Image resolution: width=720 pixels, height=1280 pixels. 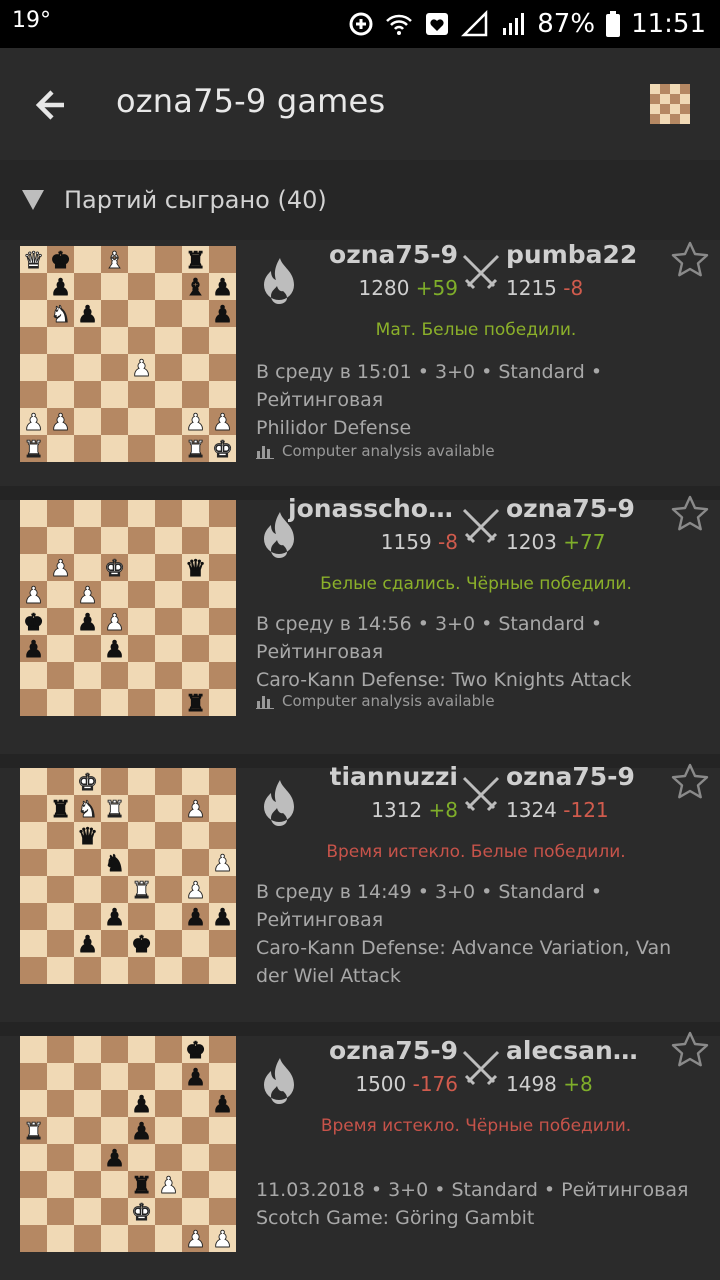 I want to click on chessboard-icon, so click(x=670, y=104).